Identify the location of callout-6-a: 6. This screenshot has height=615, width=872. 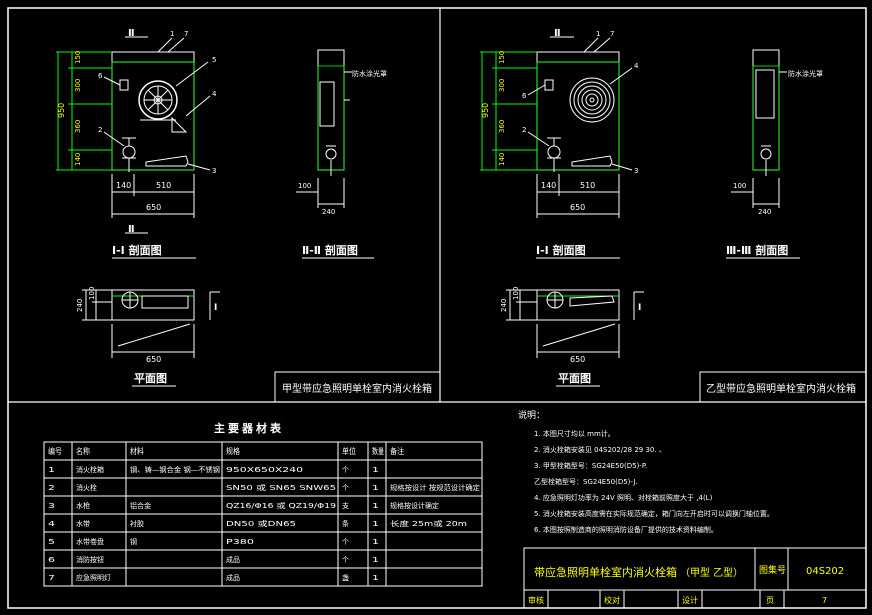
(100, 76).